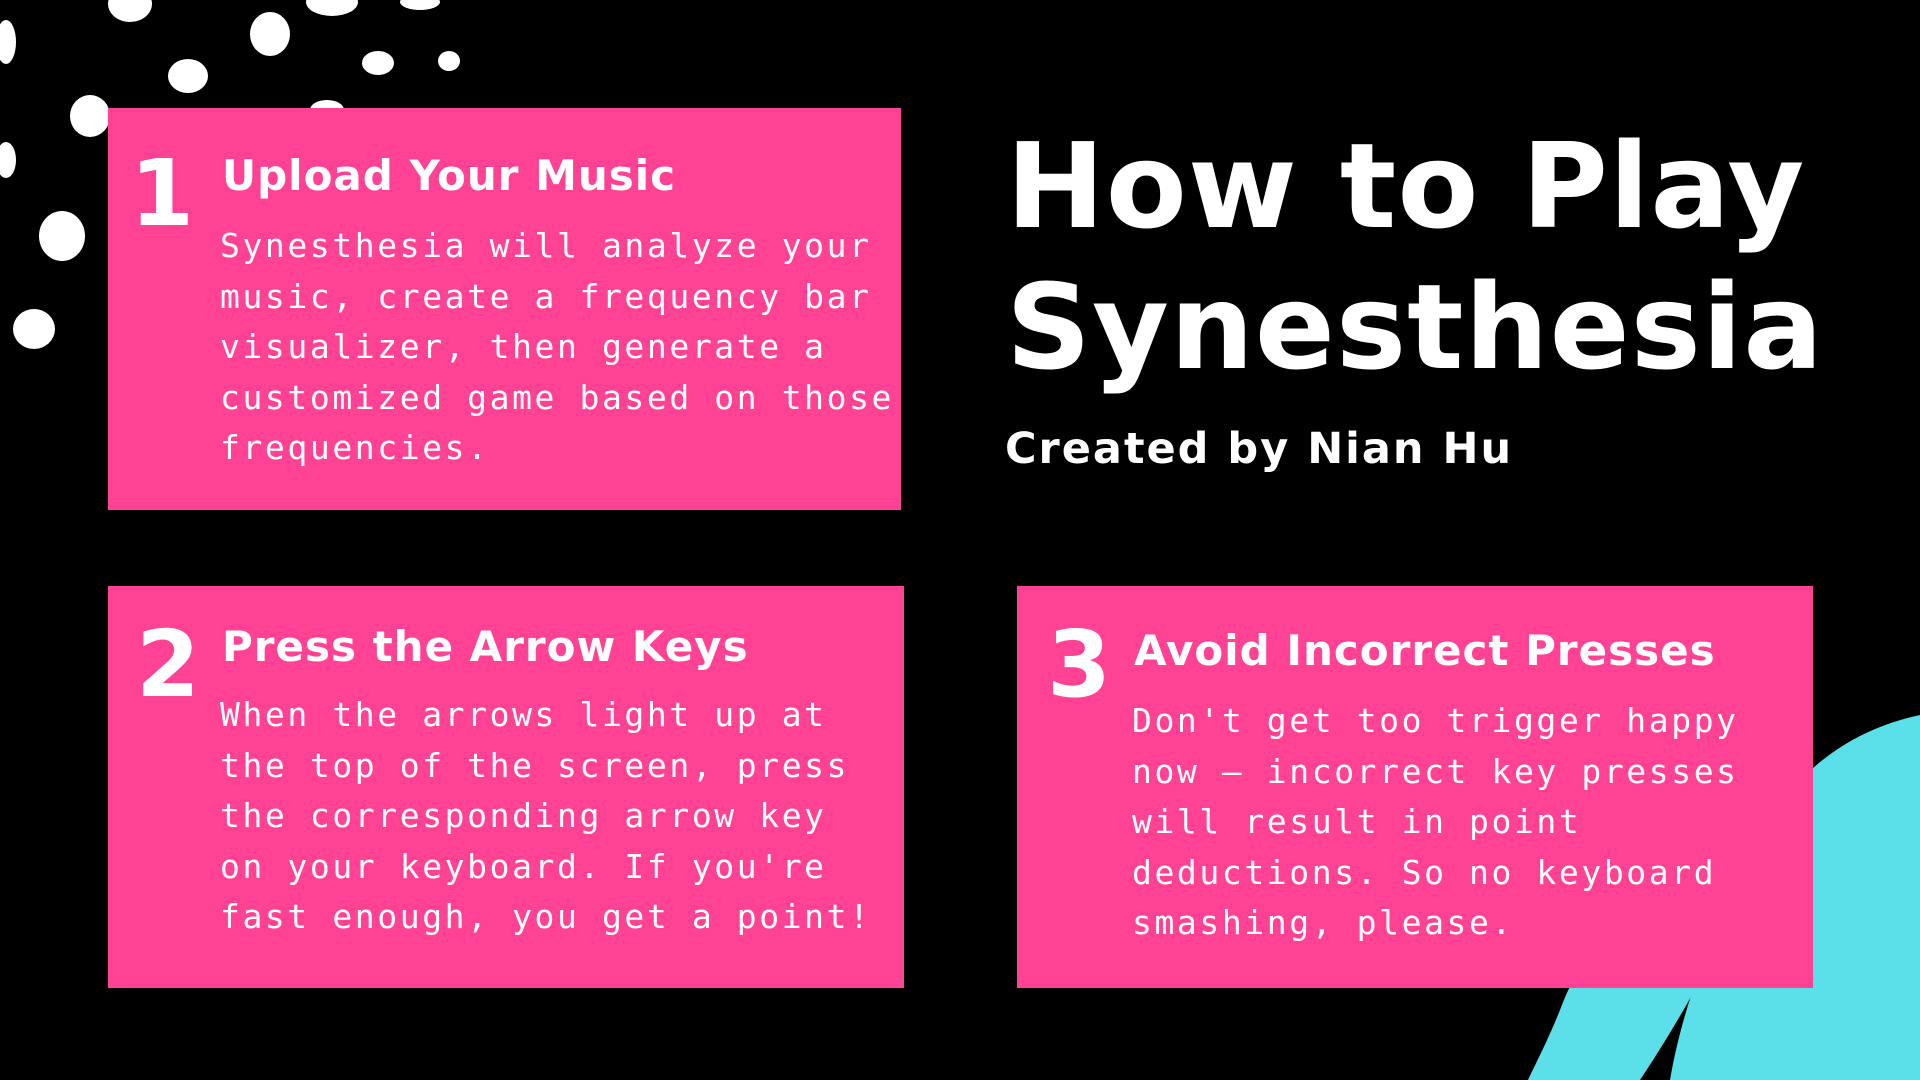  Describe the element at coordinates (1079, 664) in the screenshot. I see `step-number: 3` at that location.